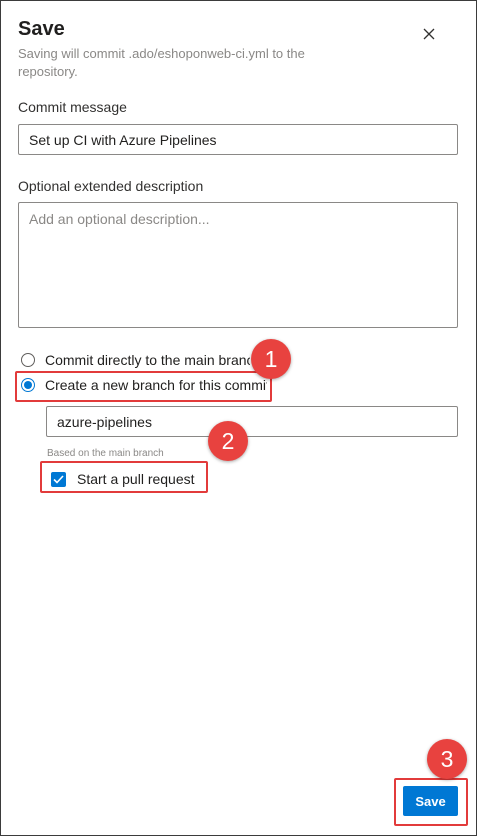  I want to click on save-button: Save, so click(430, 801).